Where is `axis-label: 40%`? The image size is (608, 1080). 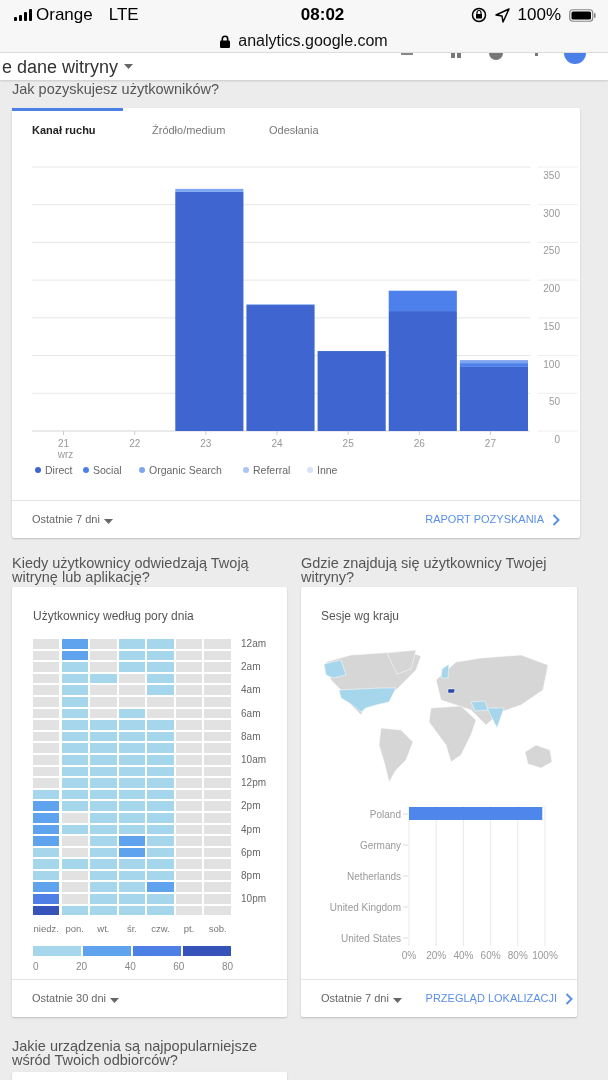 axis-label: 40% is located at coordinates (463, 955).